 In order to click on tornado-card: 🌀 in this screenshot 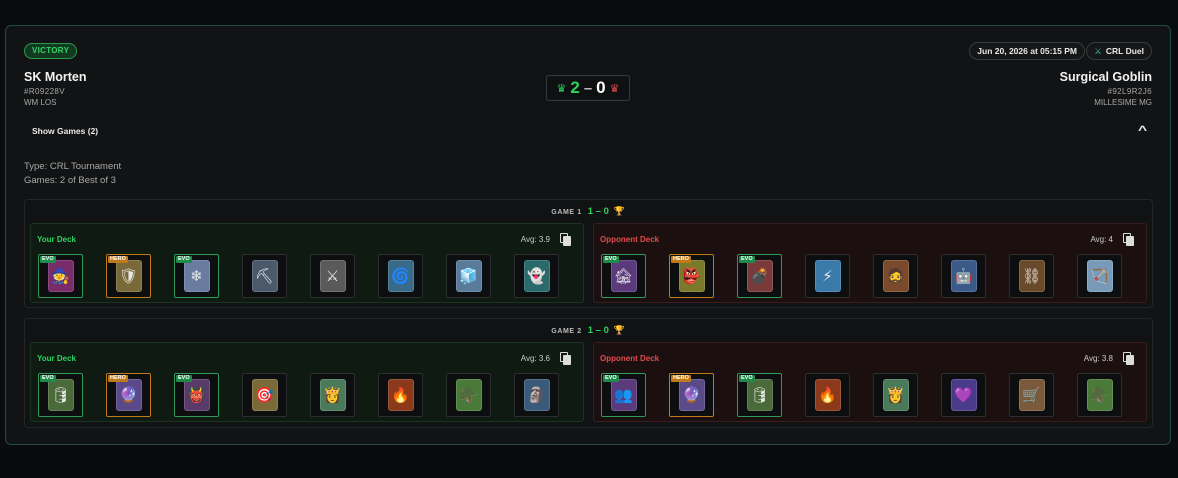, I will do `click(400, 276)`.